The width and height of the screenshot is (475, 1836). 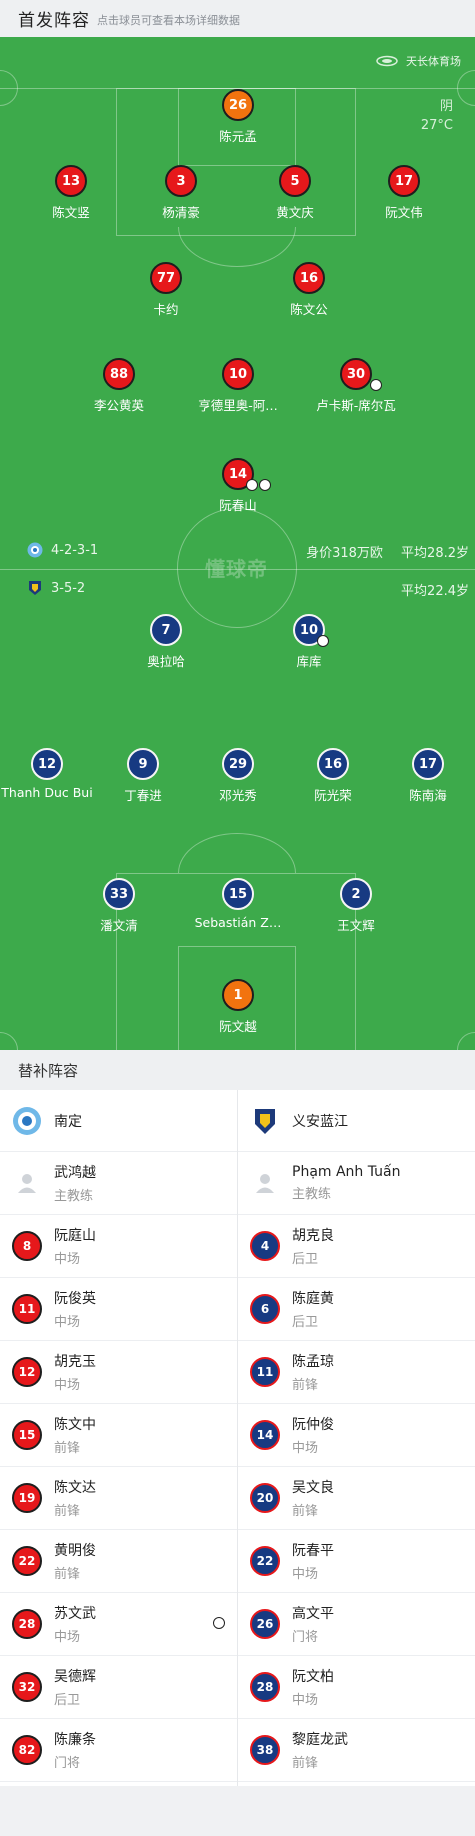 What do you see at coordinates (309, 278) in the screenshot?
I see `player-number: 16` at bounding box center [309, 278].